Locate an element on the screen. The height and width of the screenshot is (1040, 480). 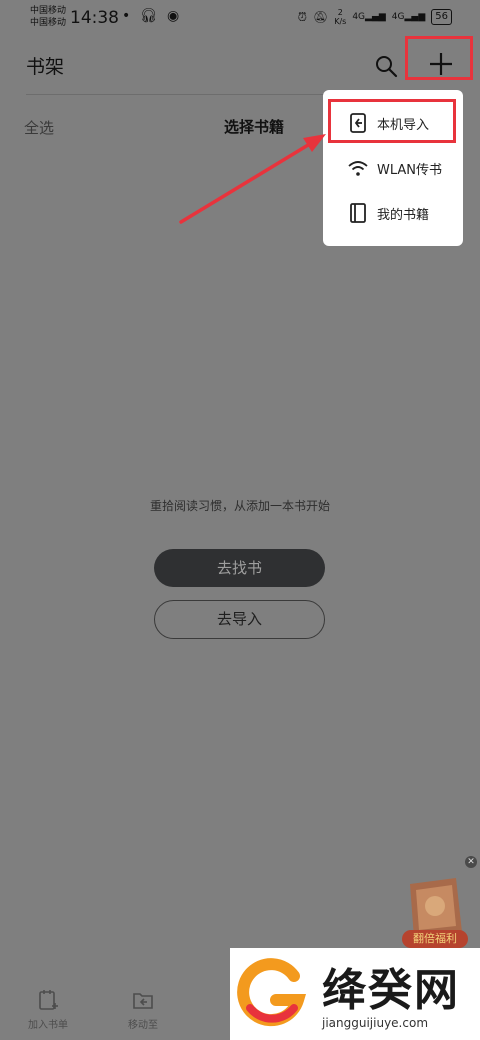
headphones-icon: 🎧︎ is located at coordinates (148, 16).